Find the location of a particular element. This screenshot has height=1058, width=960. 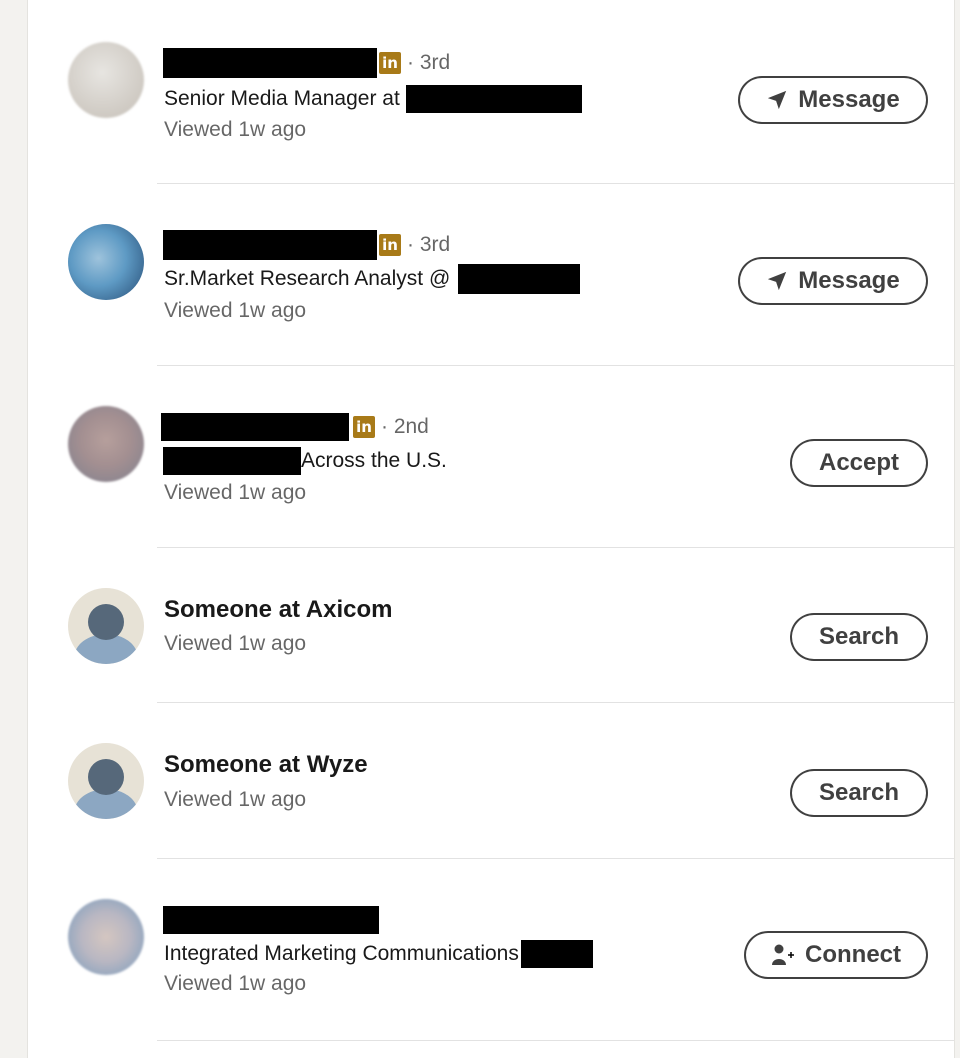

viewer-headline: Across the U.S. is located at coordinates (305, 461).